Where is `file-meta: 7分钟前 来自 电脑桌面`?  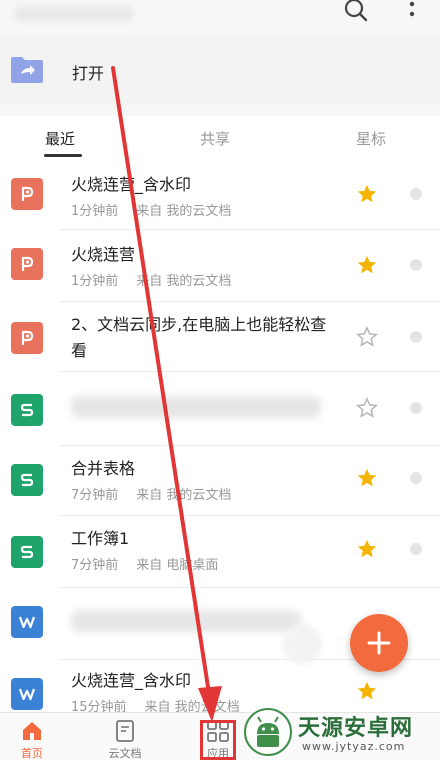
file-meta: 7分钟前 来自 电脑桌面 is located at coordinates (144, 563).